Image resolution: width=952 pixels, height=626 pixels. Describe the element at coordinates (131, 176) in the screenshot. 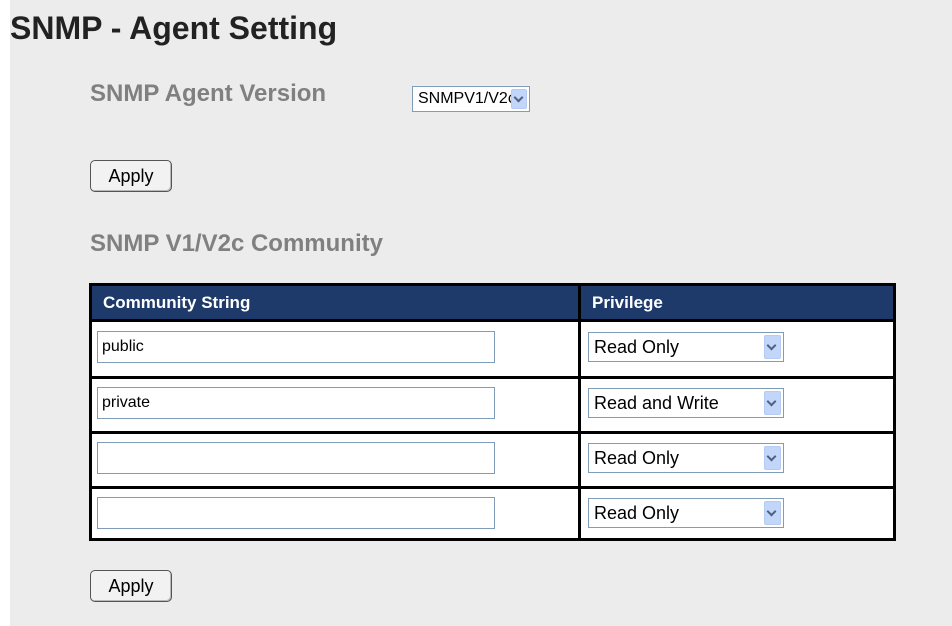

I see `agent-apply-button: Apply` at that location.